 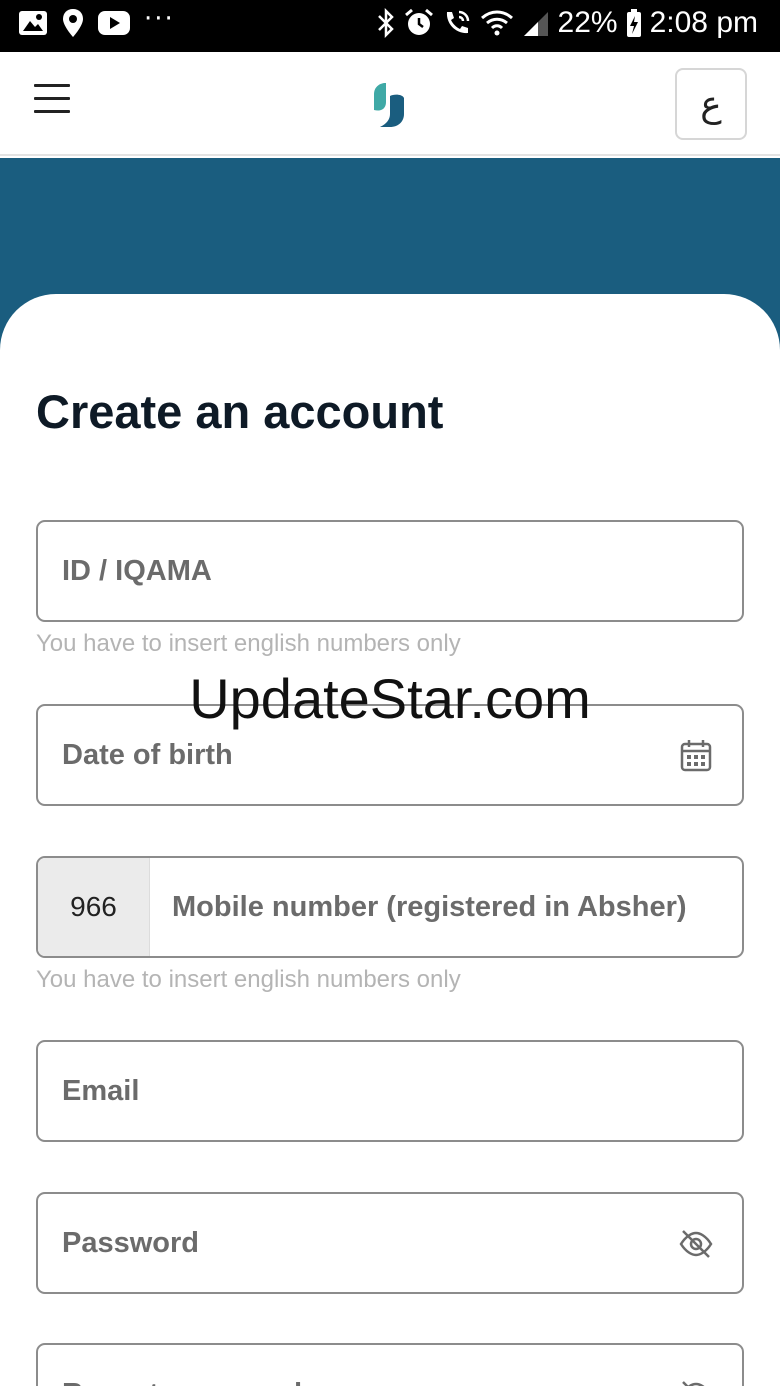 What do you see at coordinates (535, 24) in the screenshot?
I see `signal-icon` at bounding box center [535, 24].